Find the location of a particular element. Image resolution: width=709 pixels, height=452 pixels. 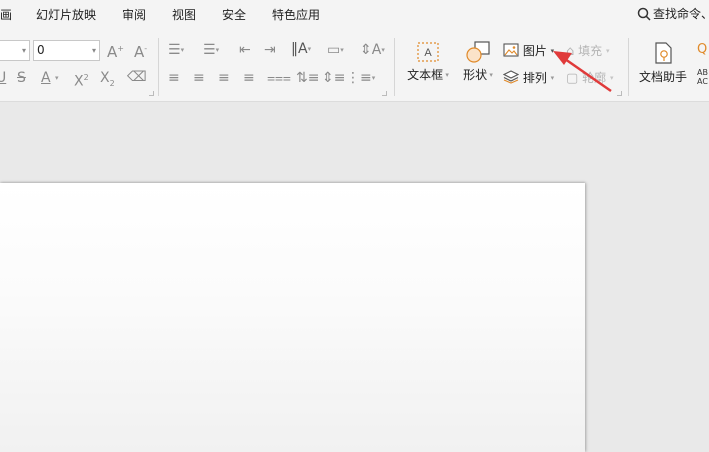

text-direction-icon: ‖A▾ is located at coordinates (301, 49).